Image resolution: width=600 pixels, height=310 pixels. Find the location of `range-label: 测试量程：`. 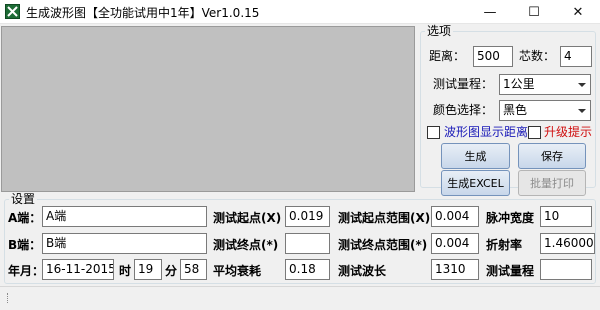

range-label: 测试量程： is located at coordinates (463, 84).